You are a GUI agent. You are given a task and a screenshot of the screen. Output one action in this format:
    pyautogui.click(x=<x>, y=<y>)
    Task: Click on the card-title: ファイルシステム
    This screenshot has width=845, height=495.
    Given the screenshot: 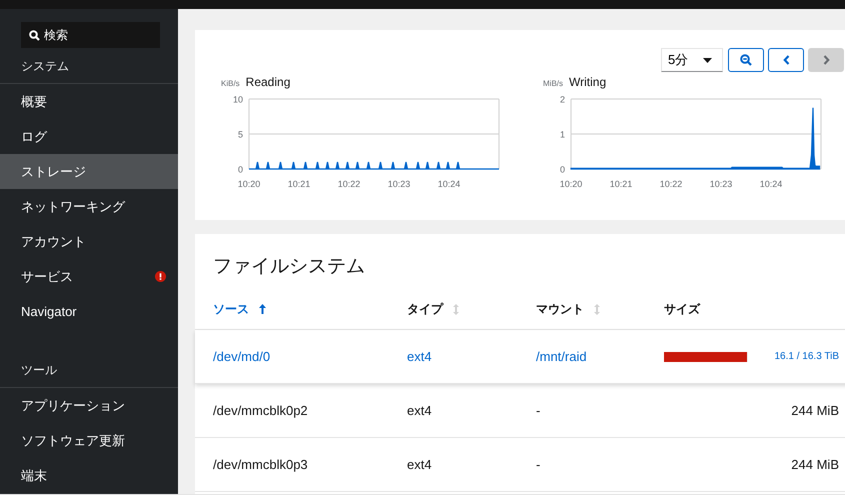 What is the action you would take?
    pyautogui.click(x=289, y=267)
    